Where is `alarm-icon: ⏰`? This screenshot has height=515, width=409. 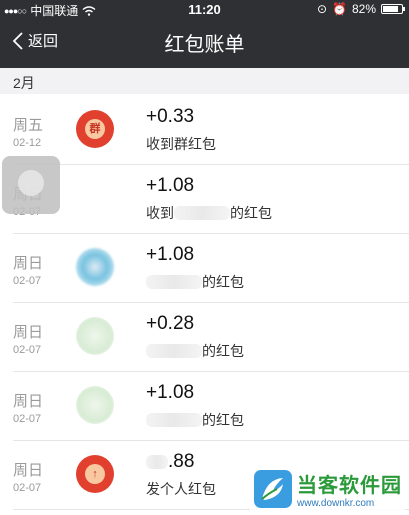
alarm-icon: ⏰ is located at coordinates (339, 9).